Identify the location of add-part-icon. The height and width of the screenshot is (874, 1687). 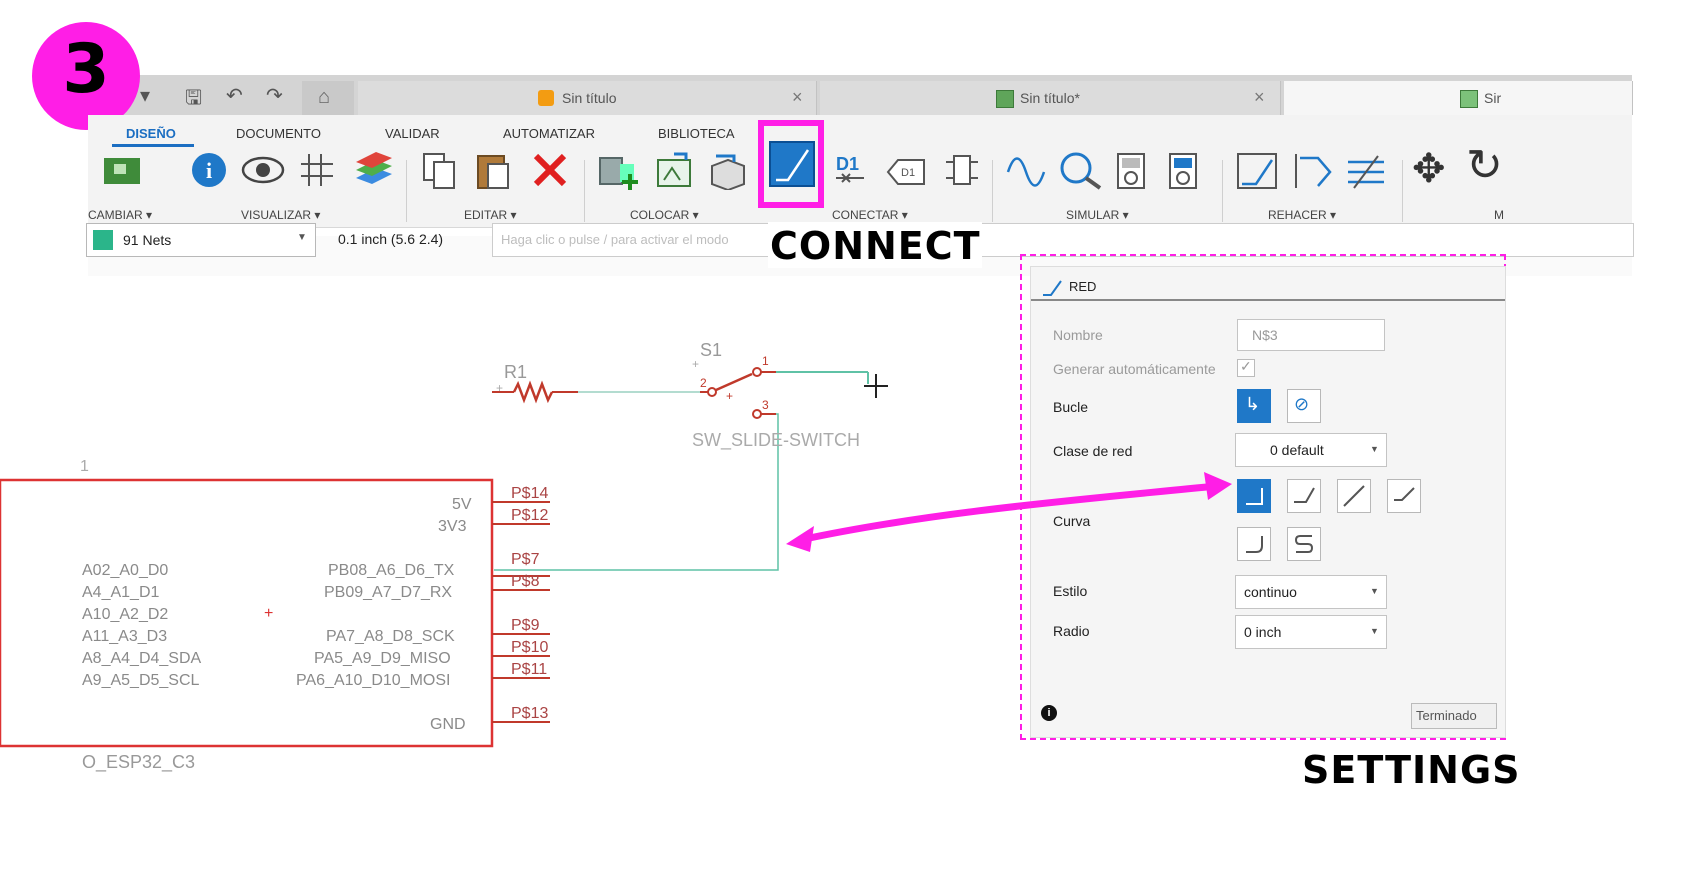
(618, 170).